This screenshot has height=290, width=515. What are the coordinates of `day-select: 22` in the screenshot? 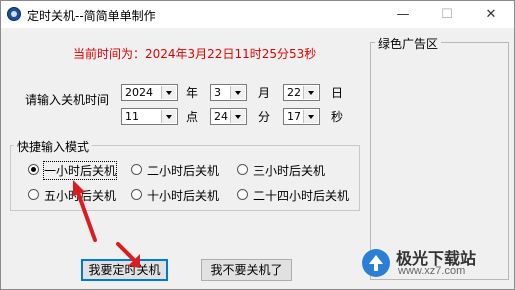 It's located at (301, 92).